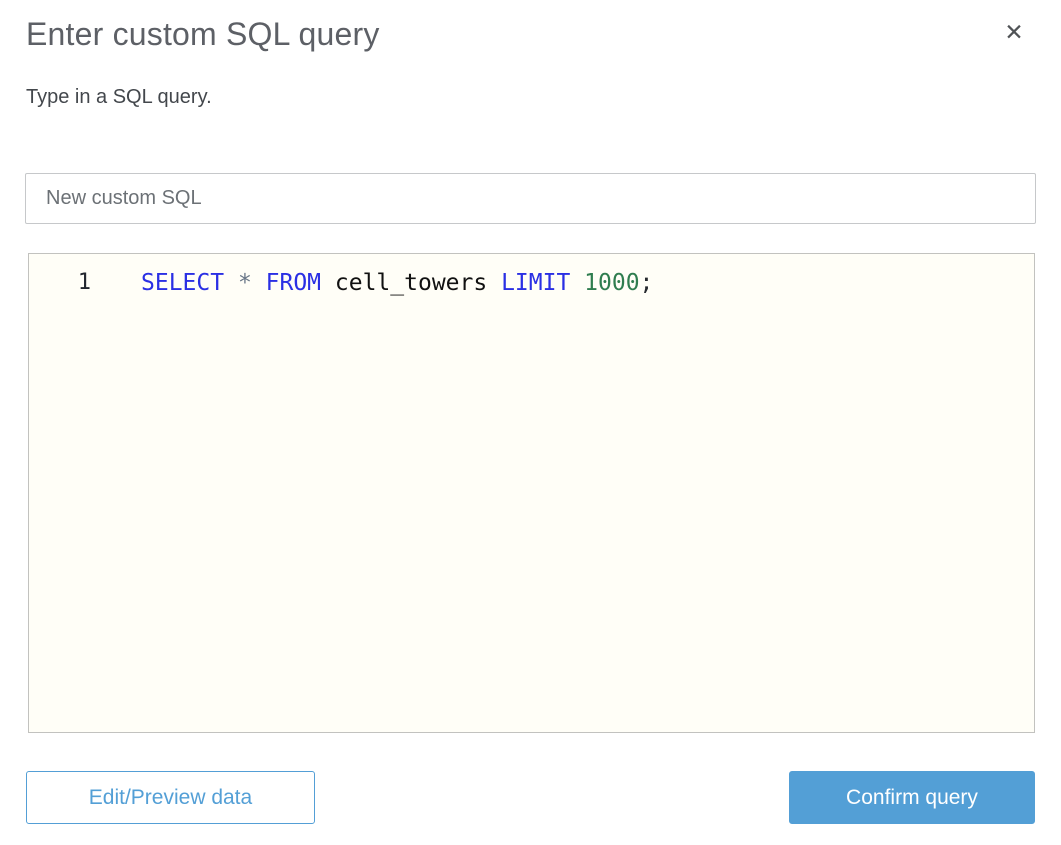 Image resolution: width=1061 pixels, height=845 pixels. What do you see at coordinates (170, 797) in the screenshot?
I see `edit-preview-data-button: Edit/Preview data` at bounding box center [170, 797].